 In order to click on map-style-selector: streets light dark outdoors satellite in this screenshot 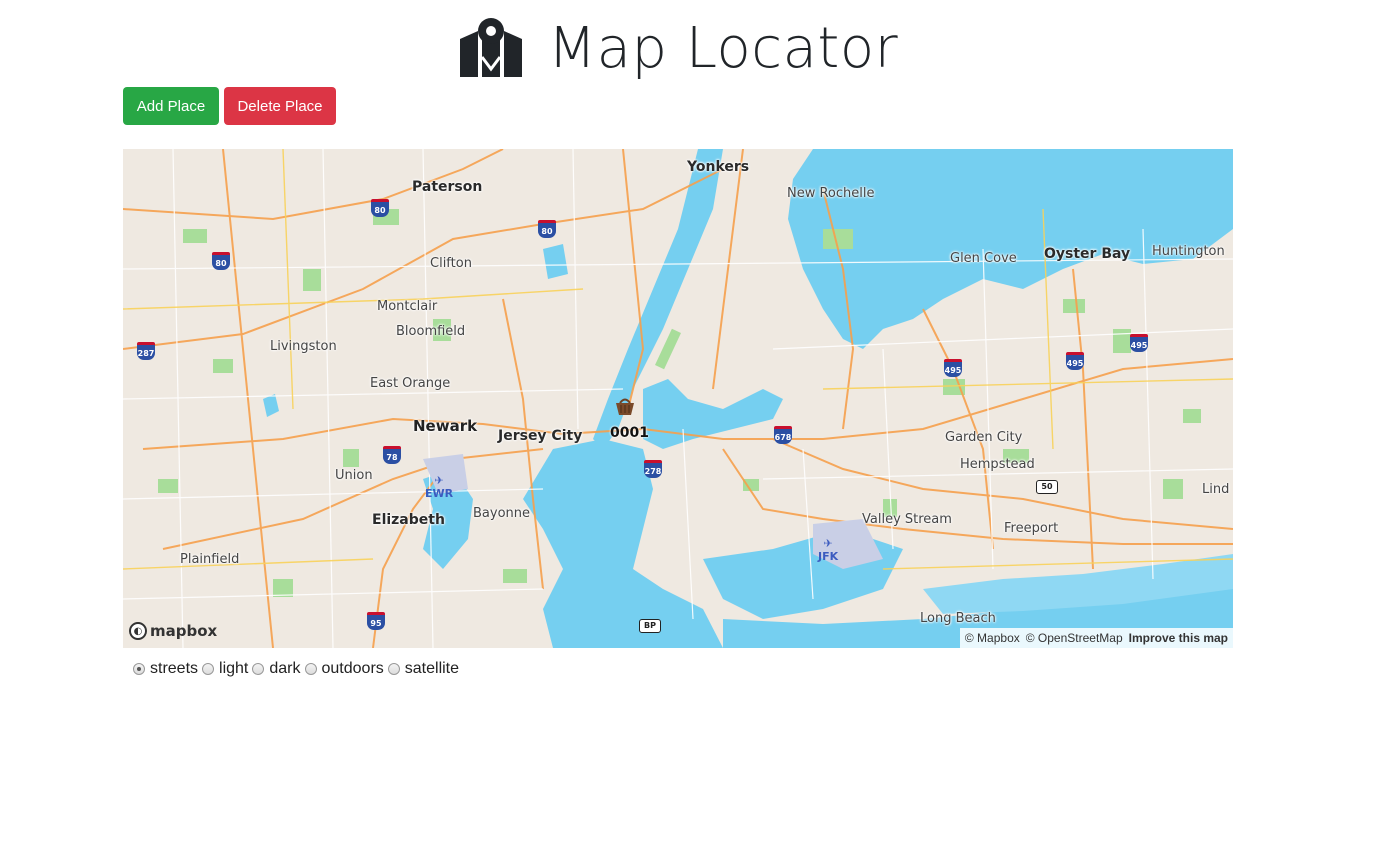, I will do `click(298, 669)`.